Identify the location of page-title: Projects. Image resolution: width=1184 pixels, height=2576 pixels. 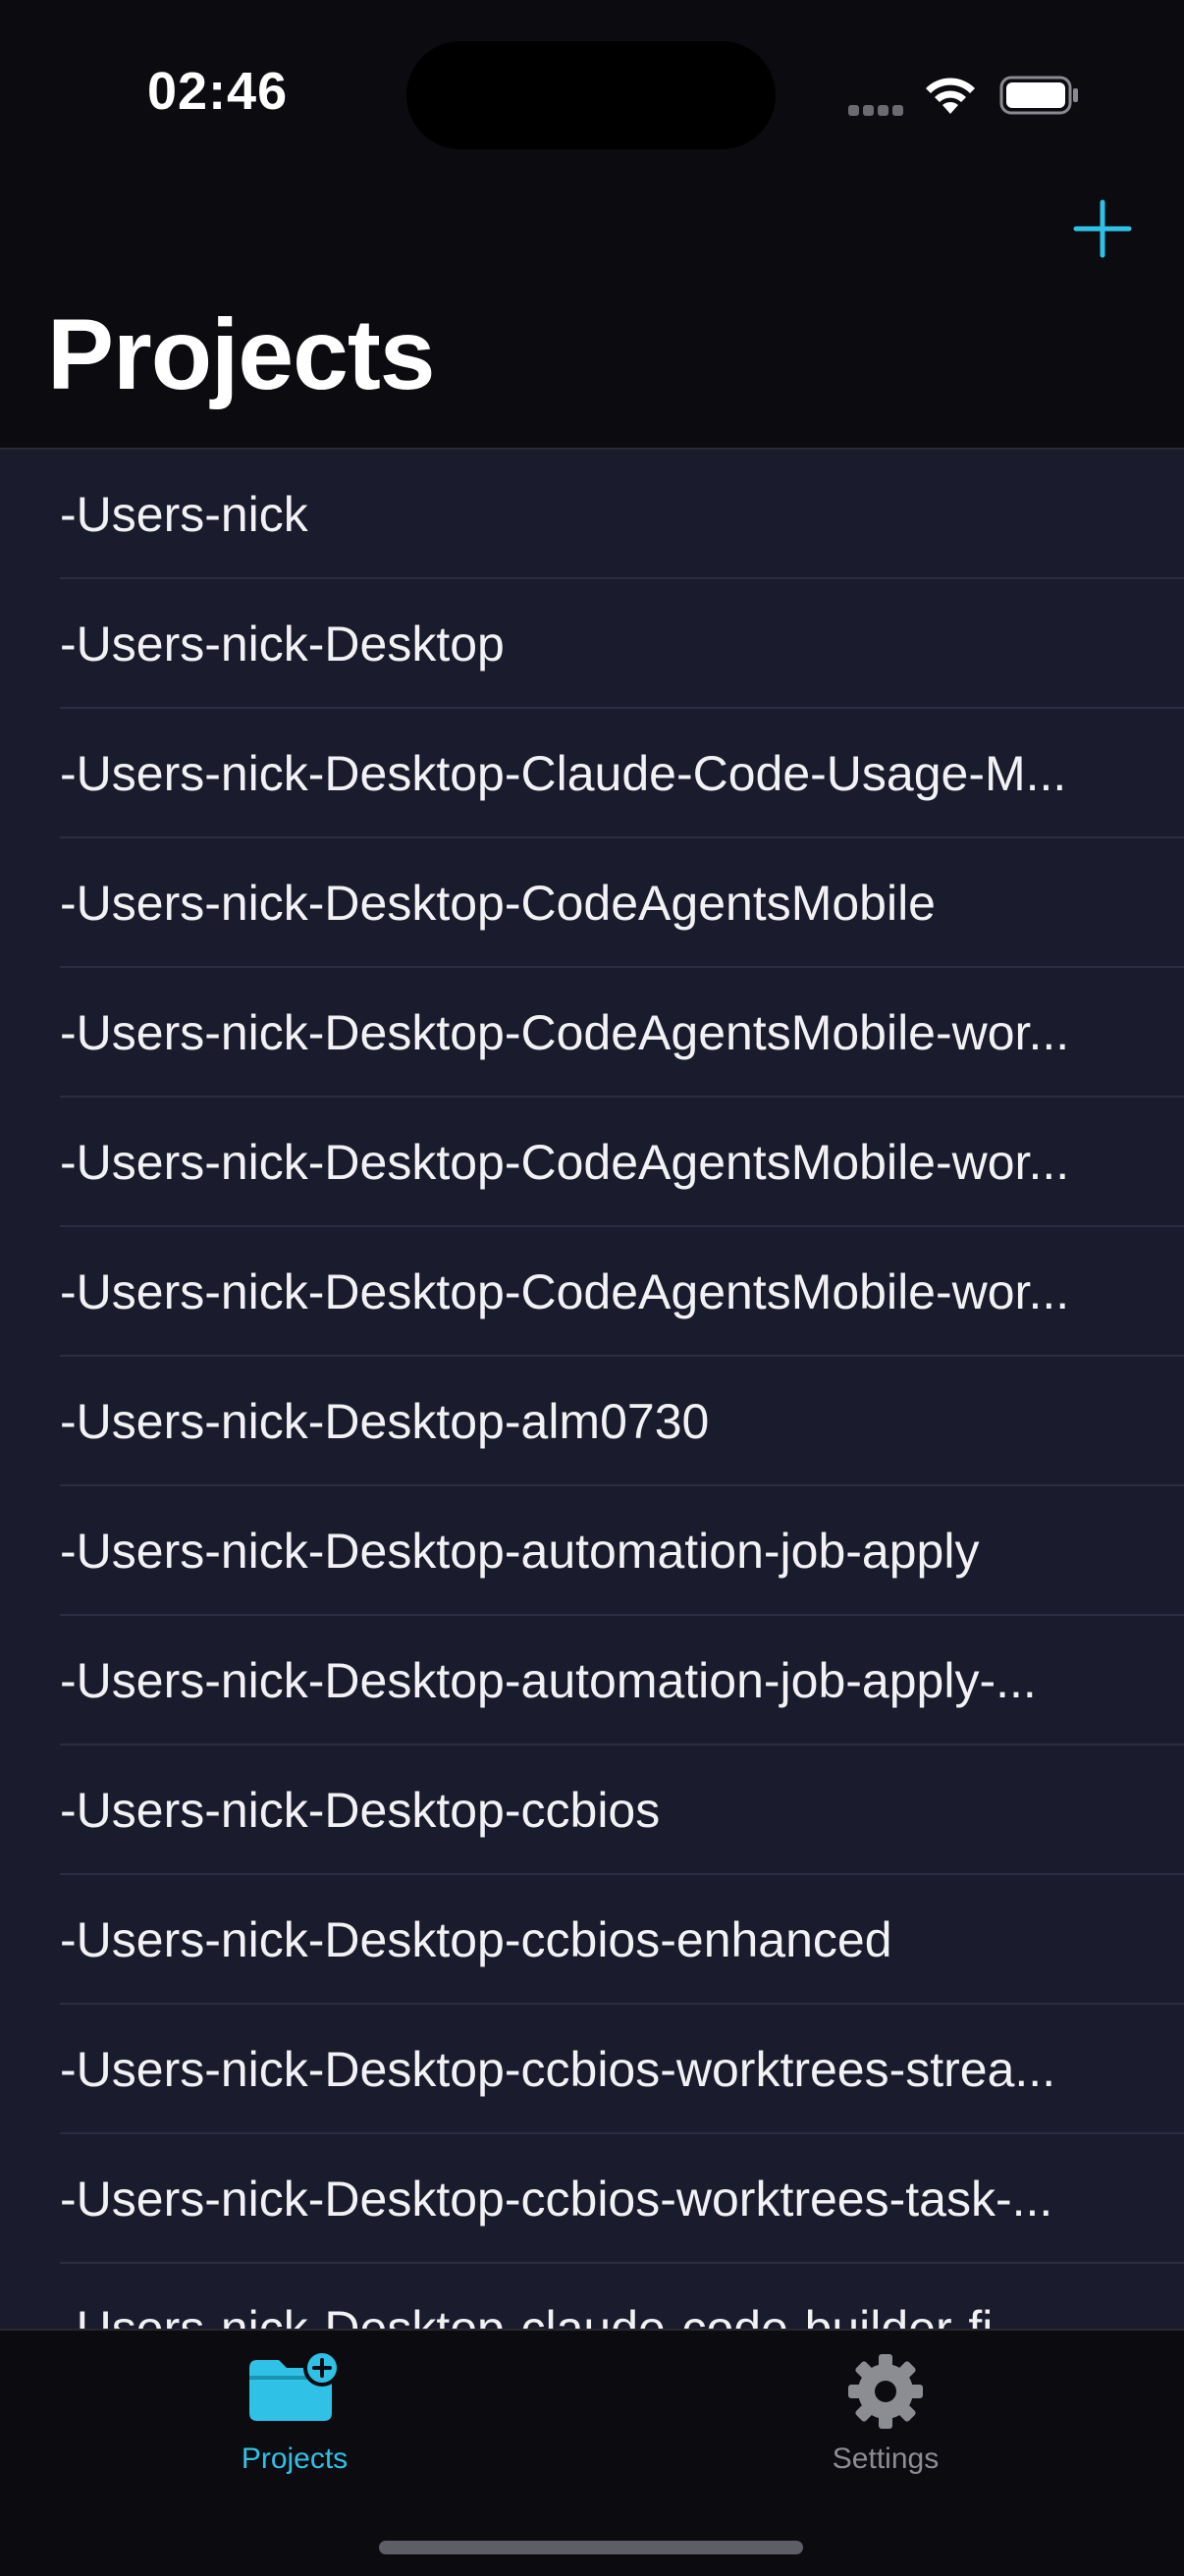
(241, 354).